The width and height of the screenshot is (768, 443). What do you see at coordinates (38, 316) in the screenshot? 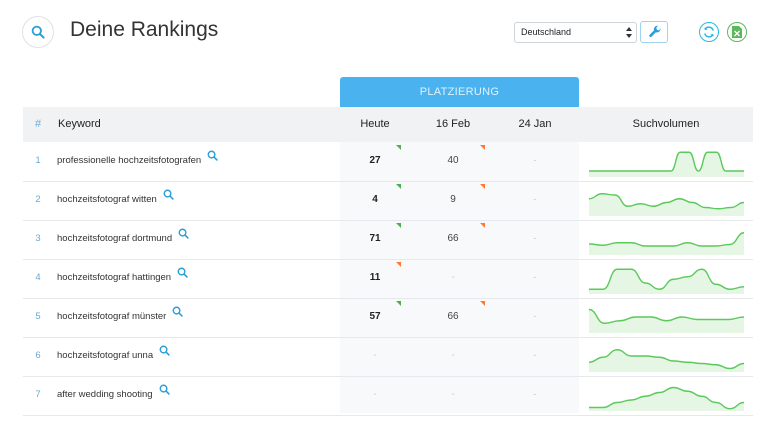
I see `row-index: 5` at bounding box center [38, 316].